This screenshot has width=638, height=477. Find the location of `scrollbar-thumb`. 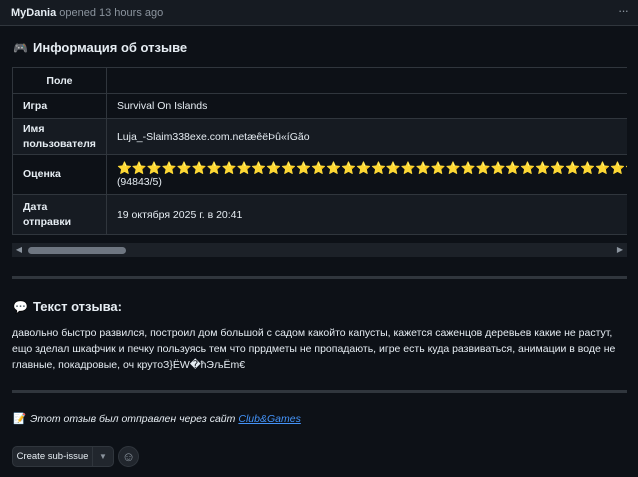

scrollbar-thumb is located at coordinates (77, 250).